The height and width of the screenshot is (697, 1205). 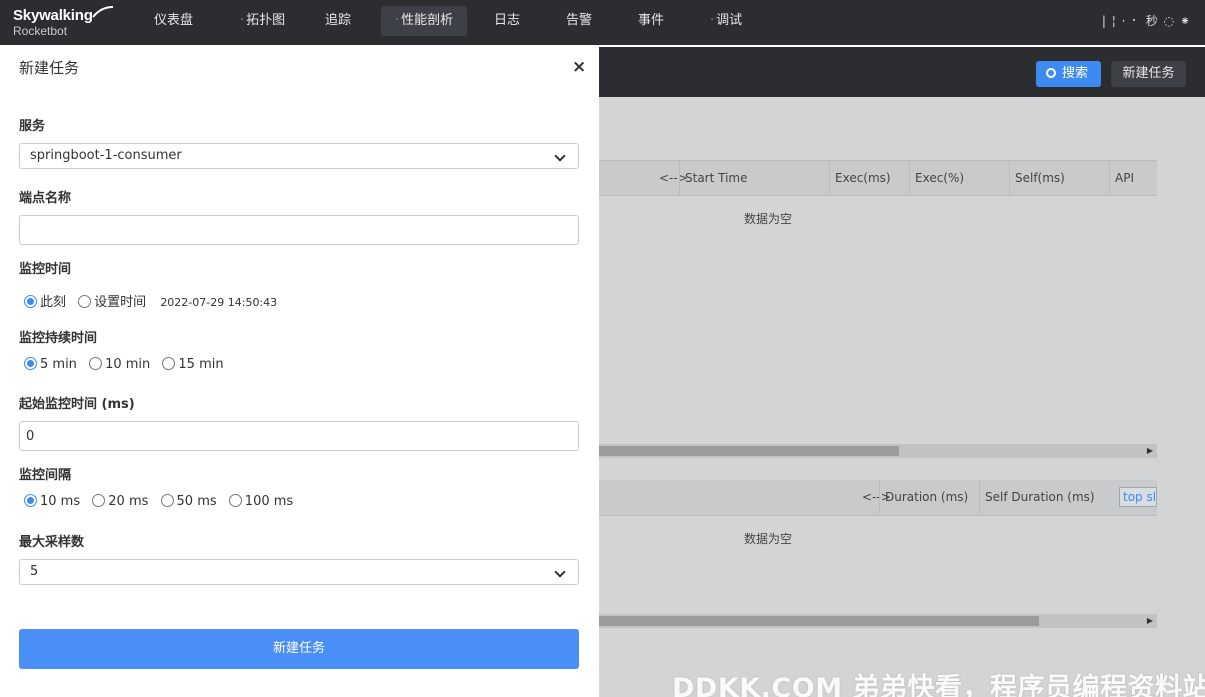 I want to click on radio-10min: 10 min, so click(x=119, y=364).